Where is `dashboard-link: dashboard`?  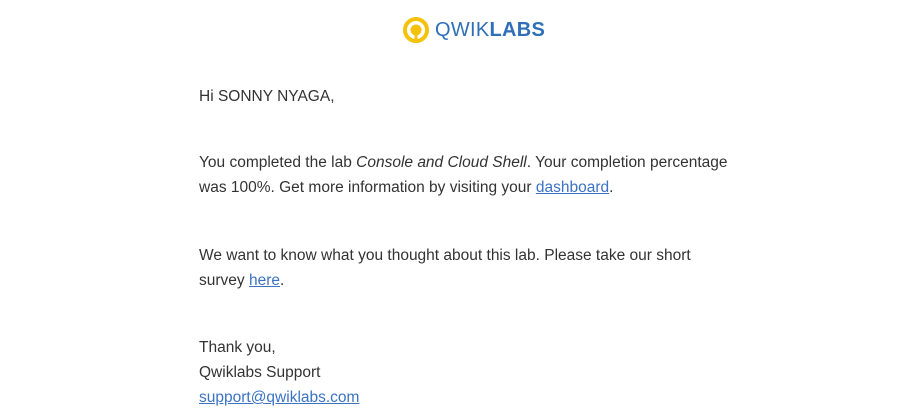 dashboard-link: dashboard is located at coordinates (572, 187).